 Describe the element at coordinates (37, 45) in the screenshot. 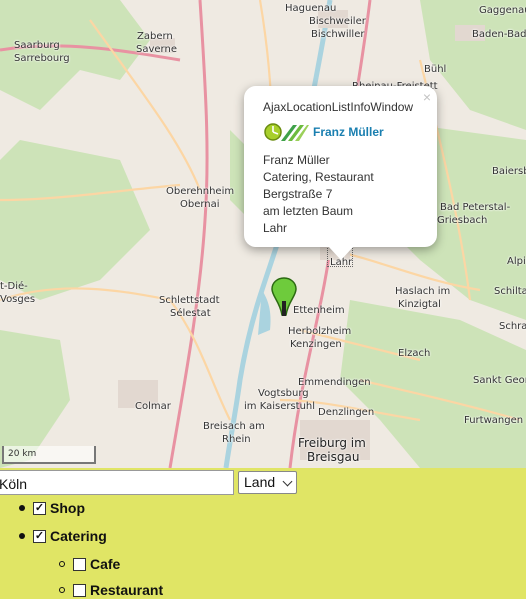

I see `place-saarburg: Saarburg` at that location.